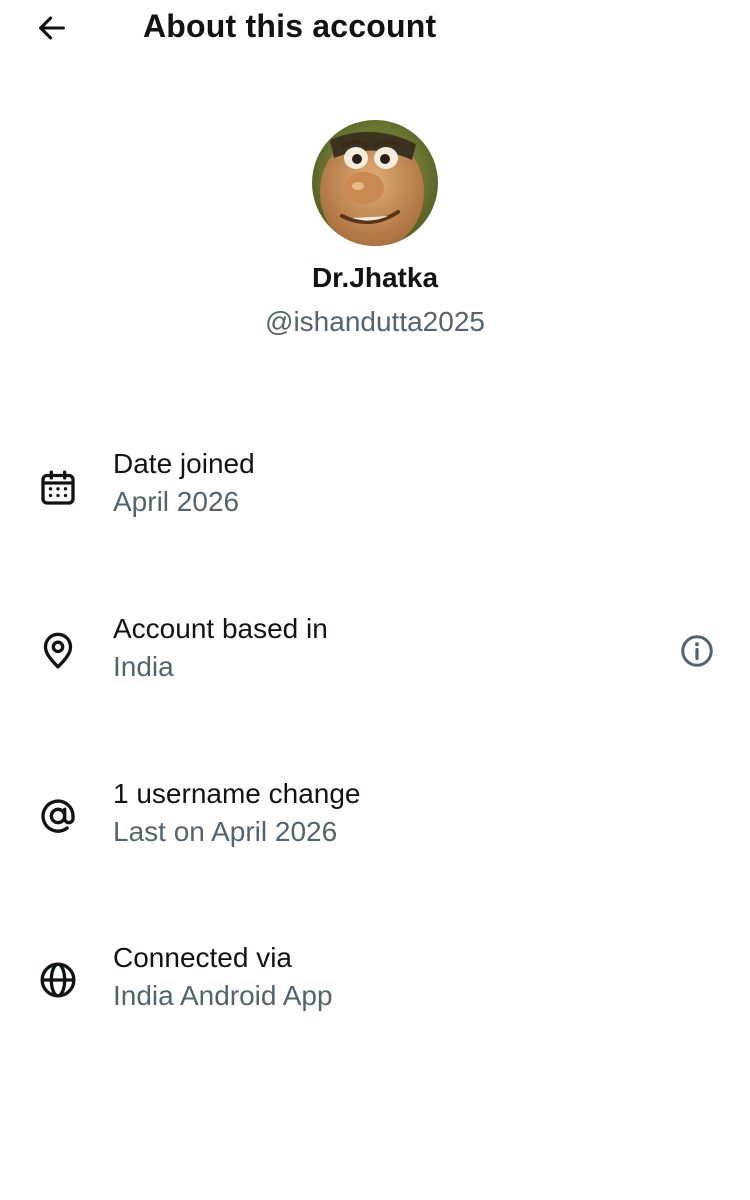  What do you see at coordinates (203, 957) in the screenshot?
I see `detail-title: Connected via` at bounding box center [203, 957].